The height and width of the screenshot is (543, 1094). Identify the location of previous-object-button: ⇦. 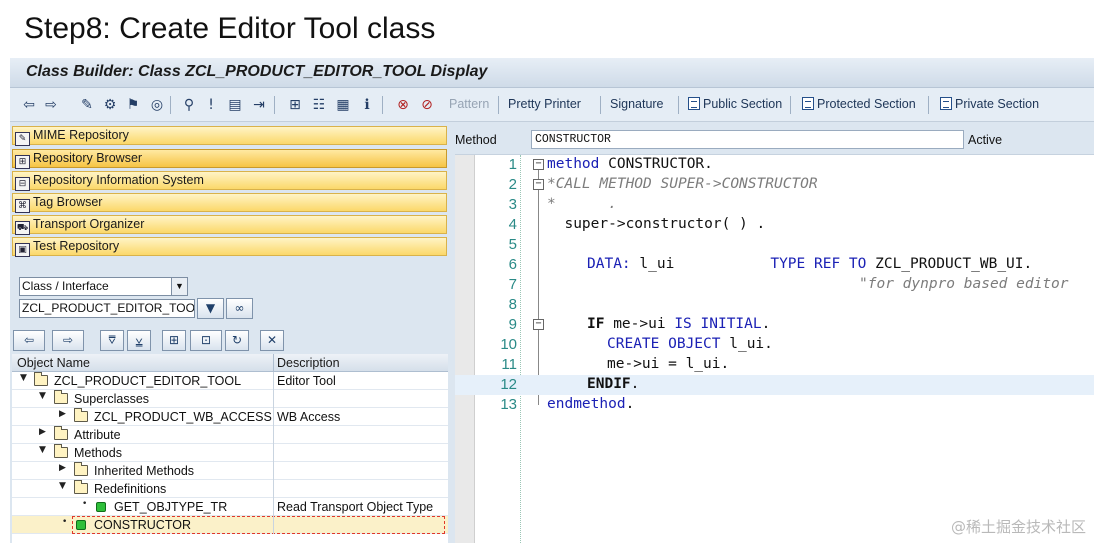
(29, 340).